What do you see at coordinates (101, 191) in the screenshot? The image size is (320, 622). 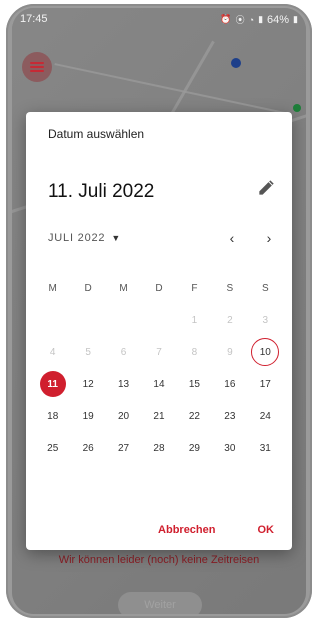 I see `selected-date-heading: 11. Juli 2022` at bounding box center [101, 191].